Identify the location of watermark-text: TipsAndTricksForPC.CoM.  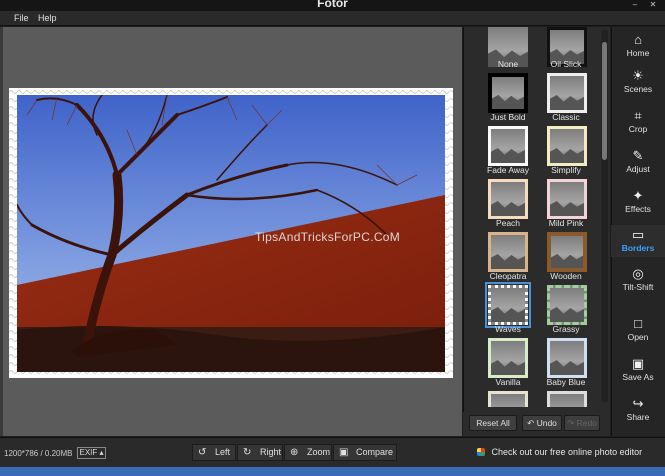
(328, 237).